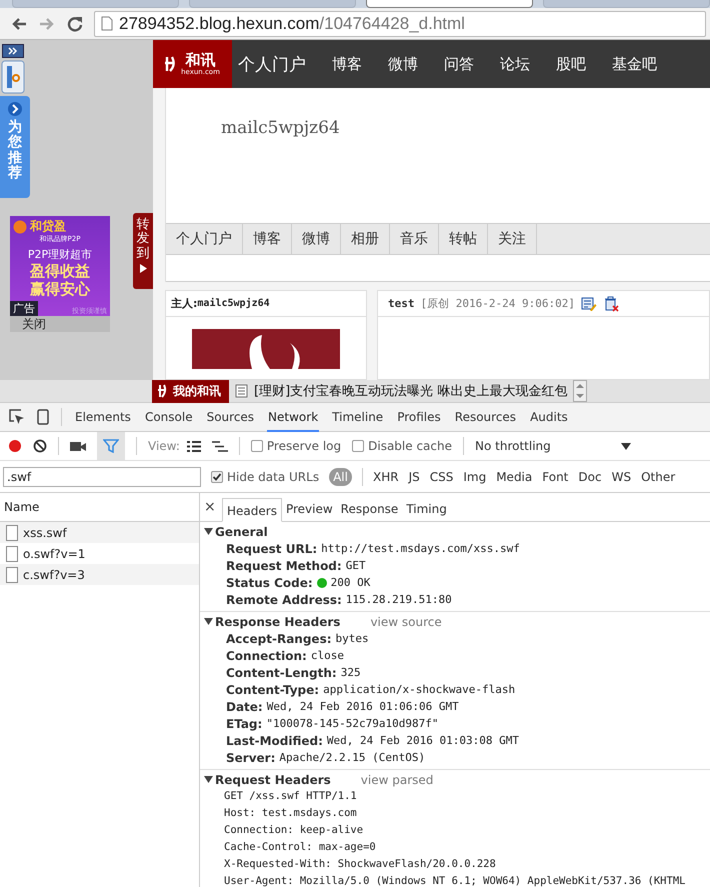 This screenshot has width=710, height=887. What do you see at coordinates (658, 477) in the screenshot?
I see `type-filter: Other` at bounding box center [658, 477].